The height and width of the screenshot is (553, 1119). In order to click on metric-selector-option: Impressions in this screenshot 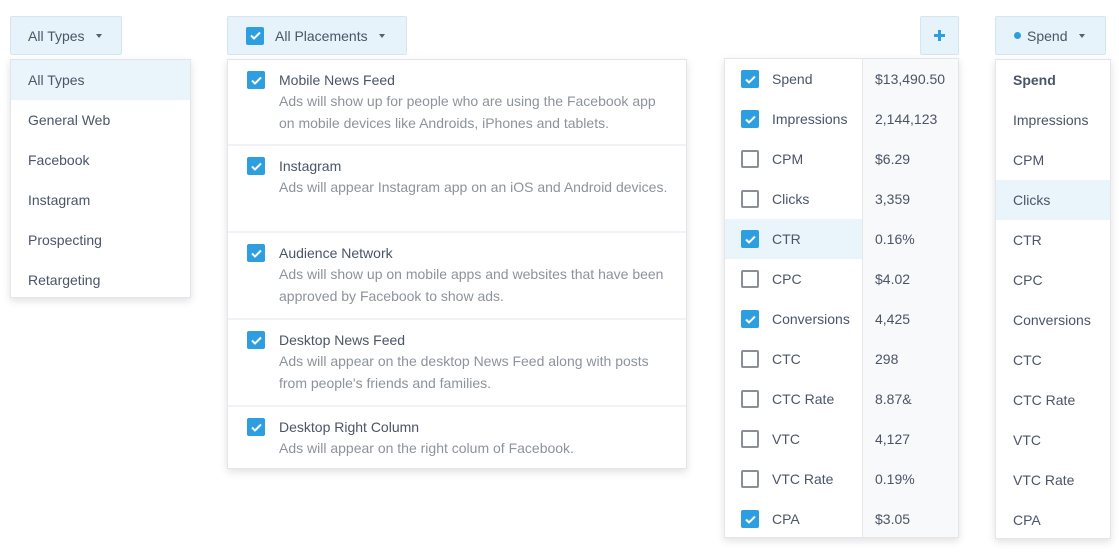, I will do `click(1053, 120)`.